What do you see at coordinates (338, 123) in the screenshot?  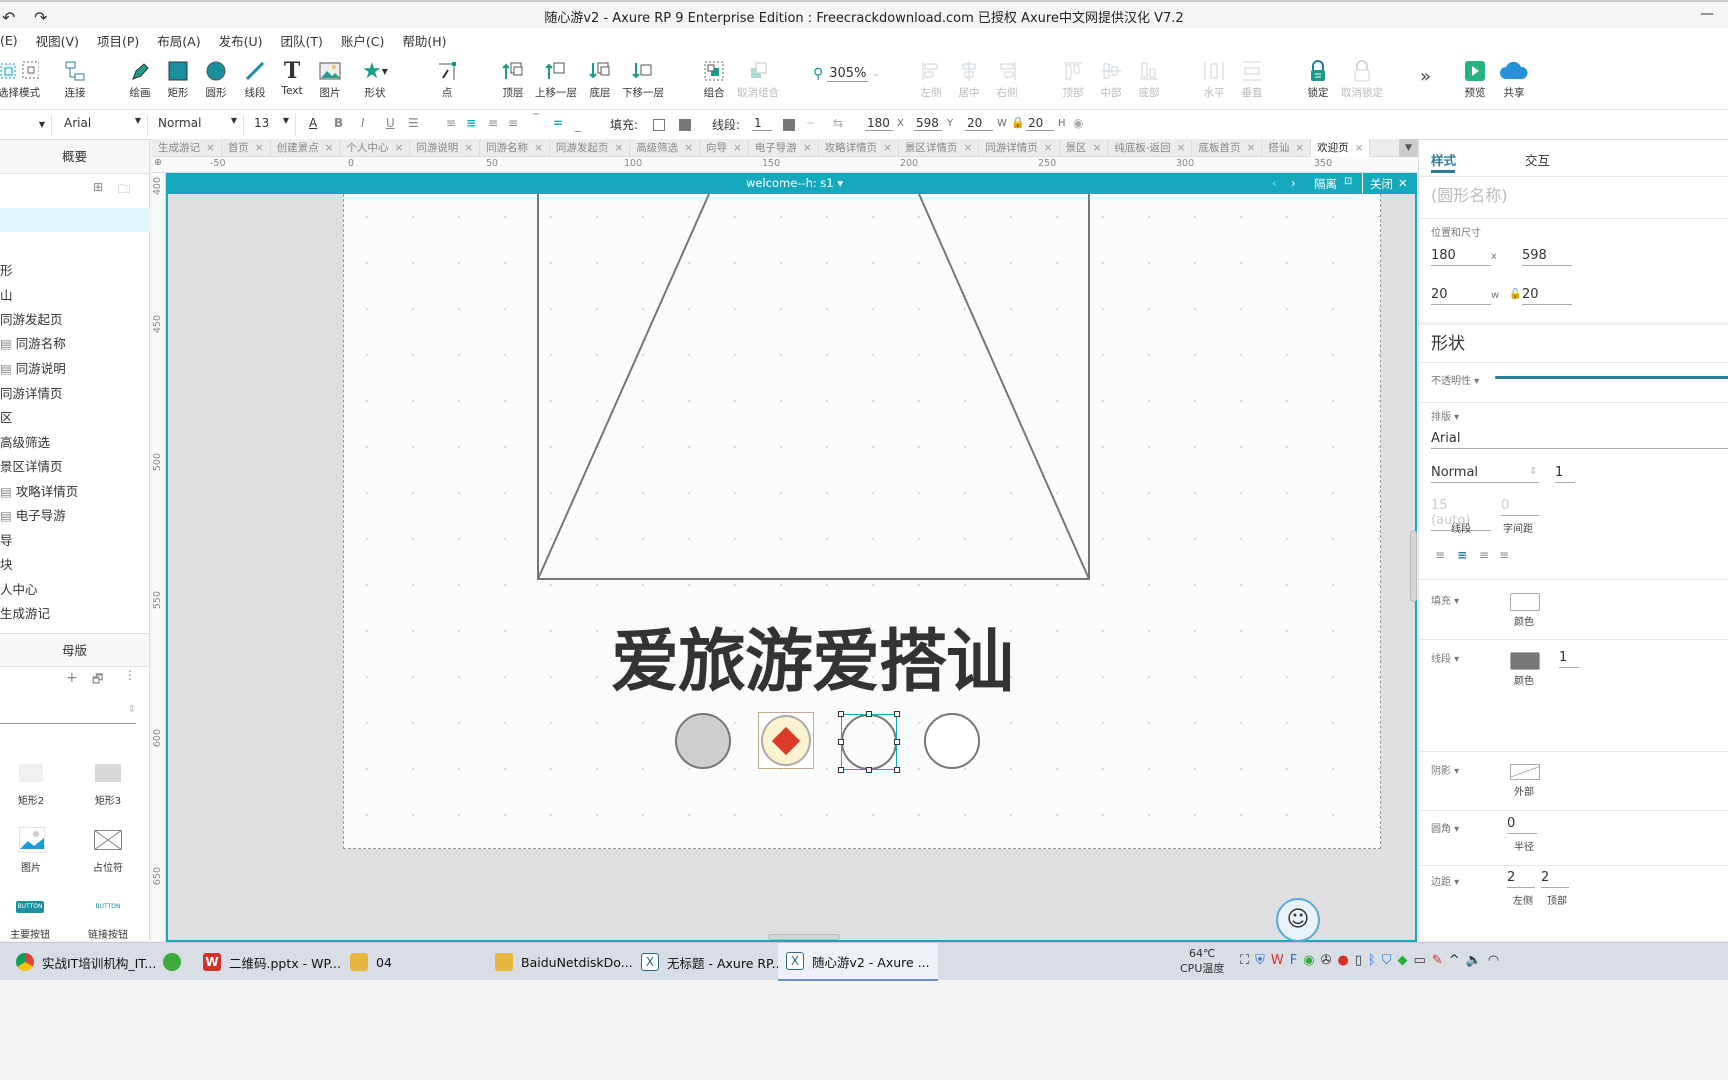 I see `bold-icon: B` at bounding box center [338, 123].